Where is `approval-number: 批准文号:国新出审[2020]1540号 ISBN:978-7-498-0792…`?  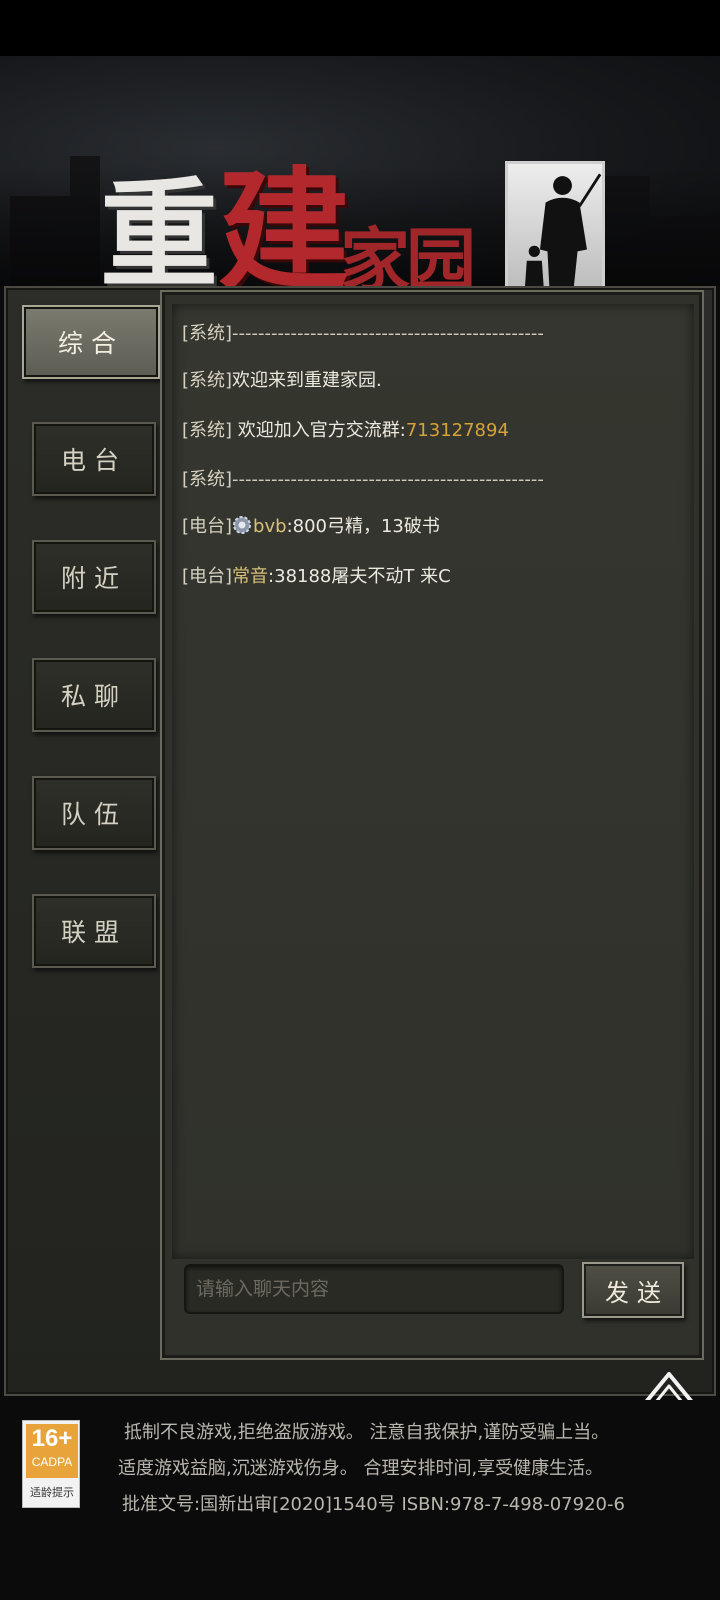
approval-number: 批准文号:国新出审[2020]1540号 ISBN:978-7-498-0792… is located at coordinates (373, 1504).